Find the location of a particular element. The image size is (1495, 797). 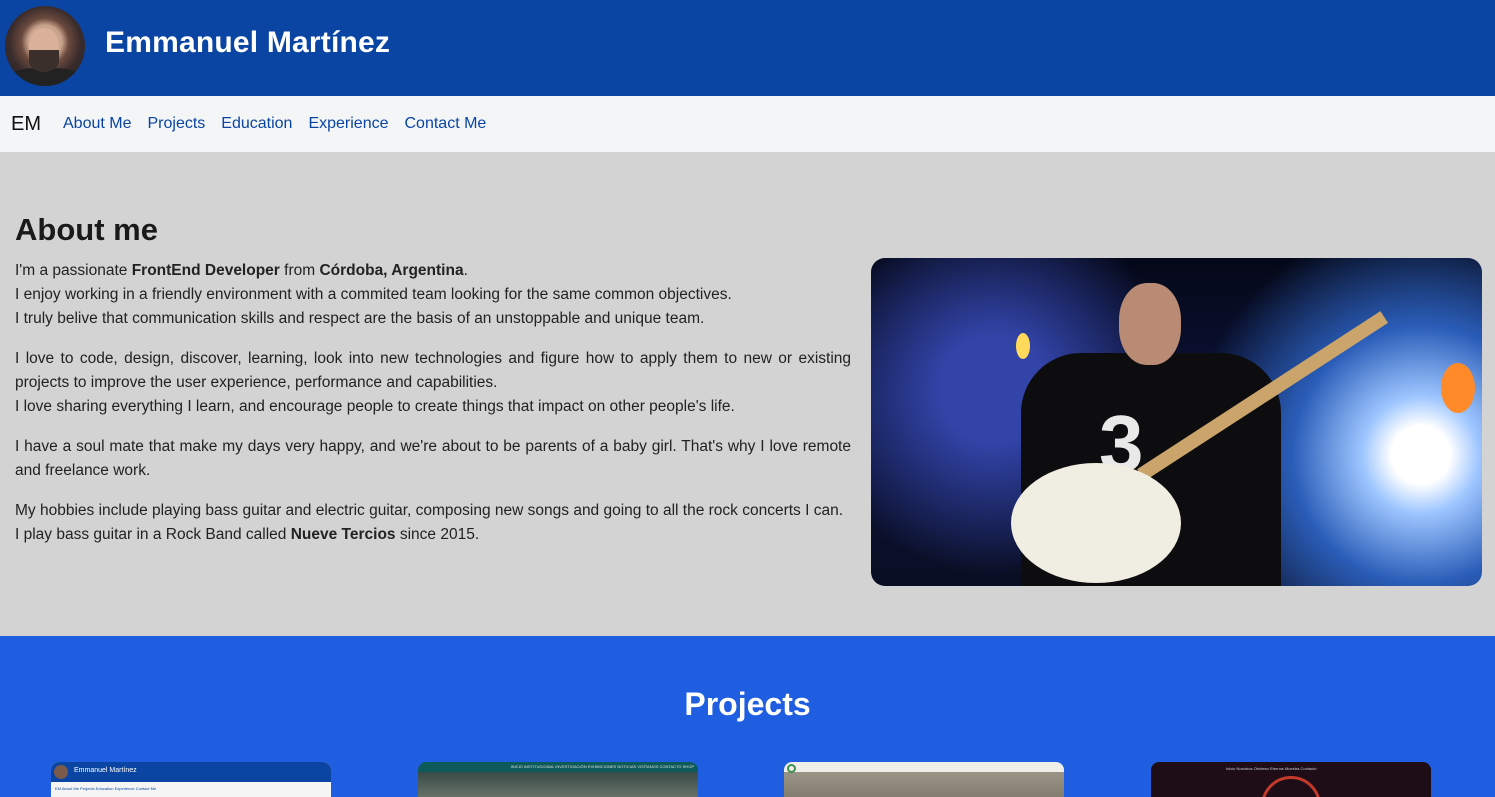

text-fragment: . is located at coordinates (465, 270).